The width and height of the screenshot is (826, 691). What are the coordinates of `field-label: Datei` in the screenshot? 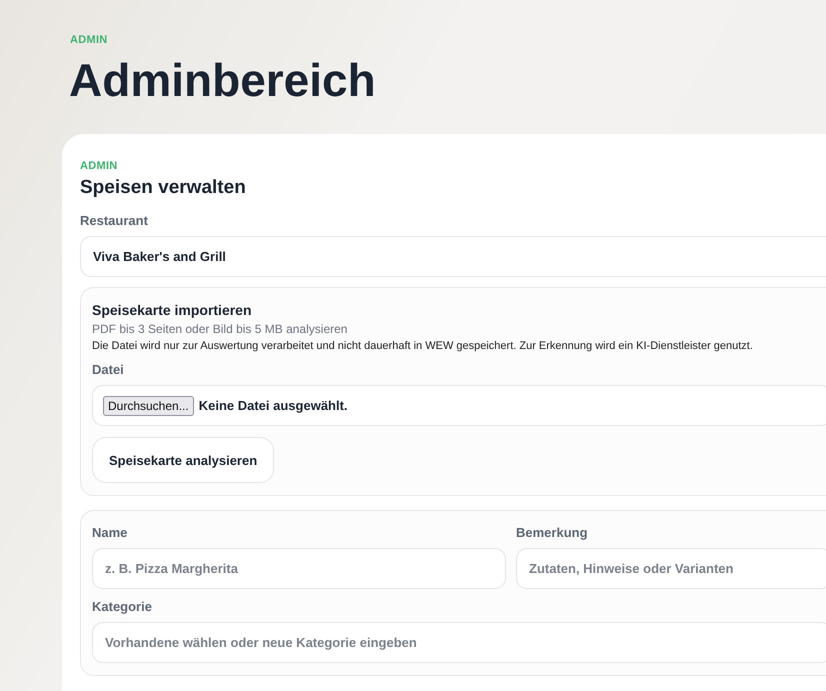 It's located at (108, 369).